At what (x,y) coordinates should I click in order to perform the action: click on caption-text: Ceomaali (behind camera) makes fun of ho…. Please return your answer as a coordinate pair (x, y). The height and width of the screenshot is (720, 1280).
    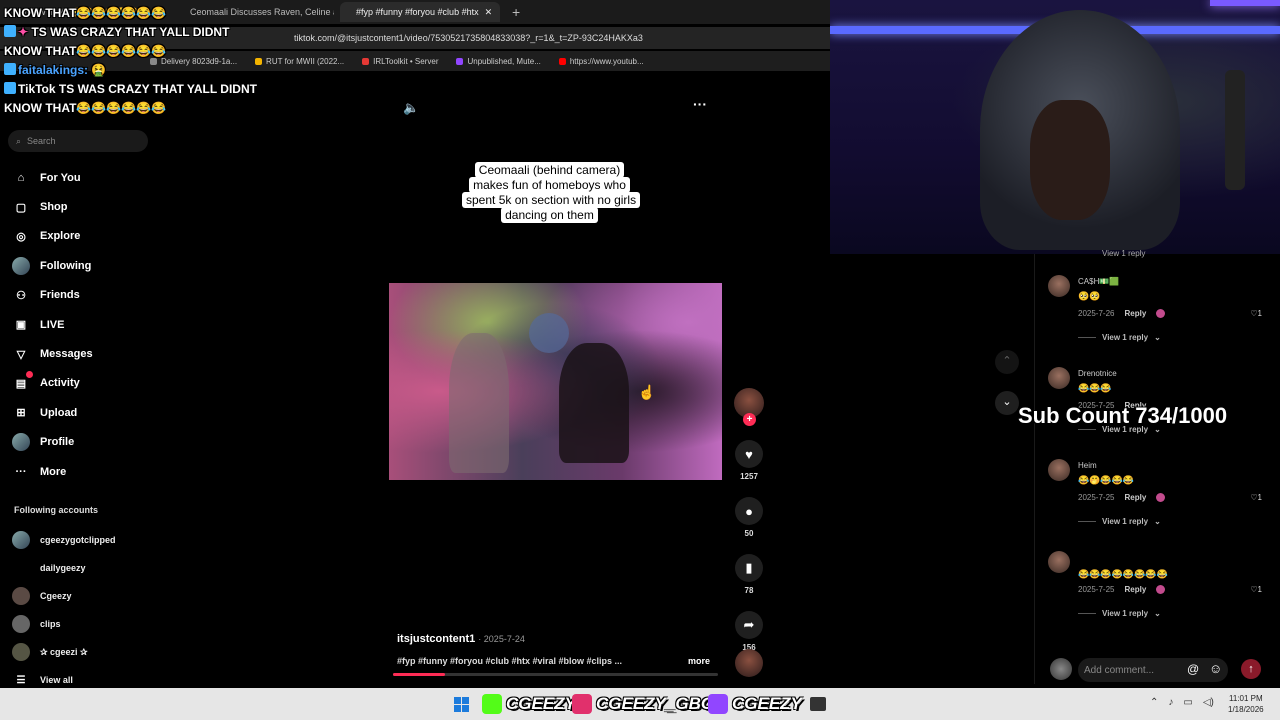
    Looking at the image, I should click on (551, 192).